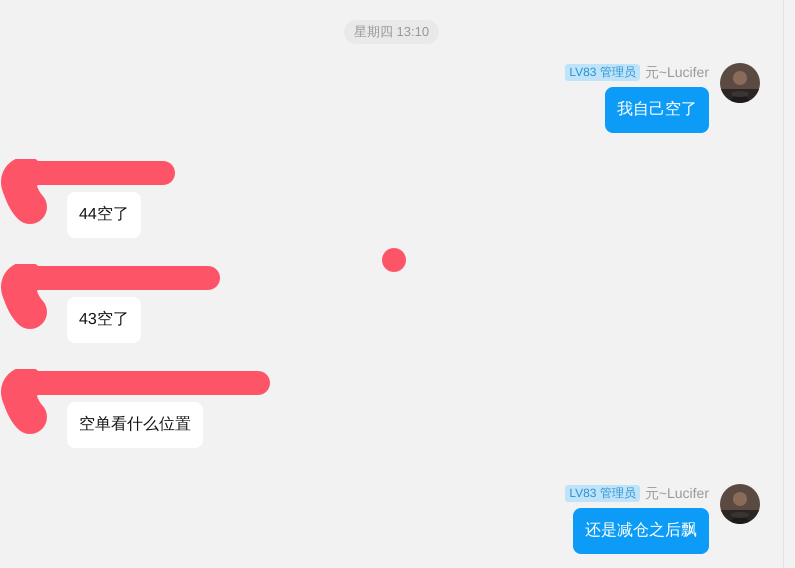 Image resolution: width=795 pixels, height=568 pixels. Describe the element at coordinates (104, 320) in the screenshot. I see `message-bubble: 43空了` at that location.